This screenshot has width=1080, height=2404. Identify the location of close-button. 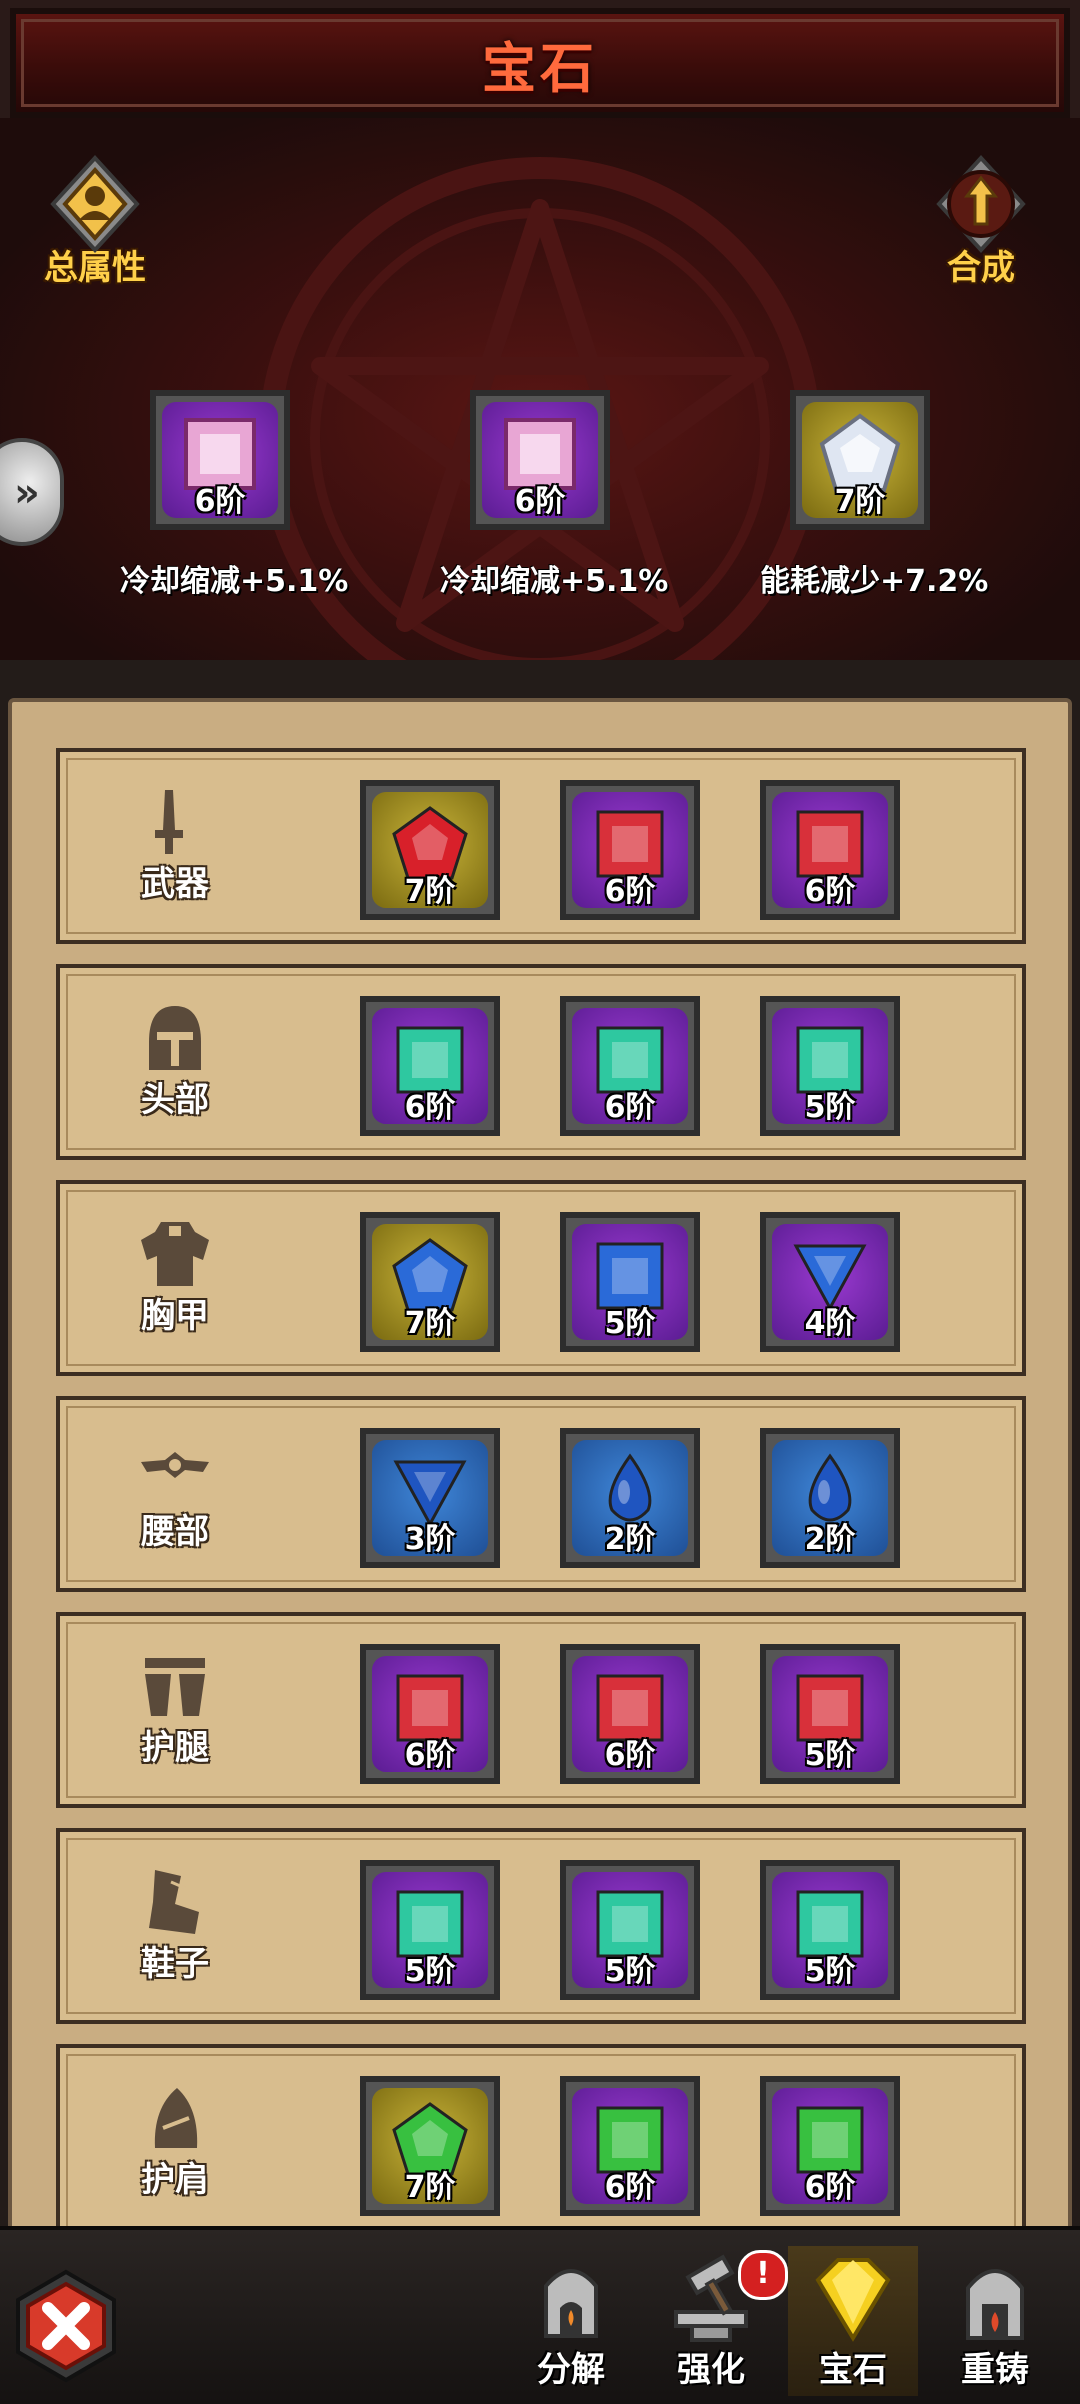
(66, 2326).